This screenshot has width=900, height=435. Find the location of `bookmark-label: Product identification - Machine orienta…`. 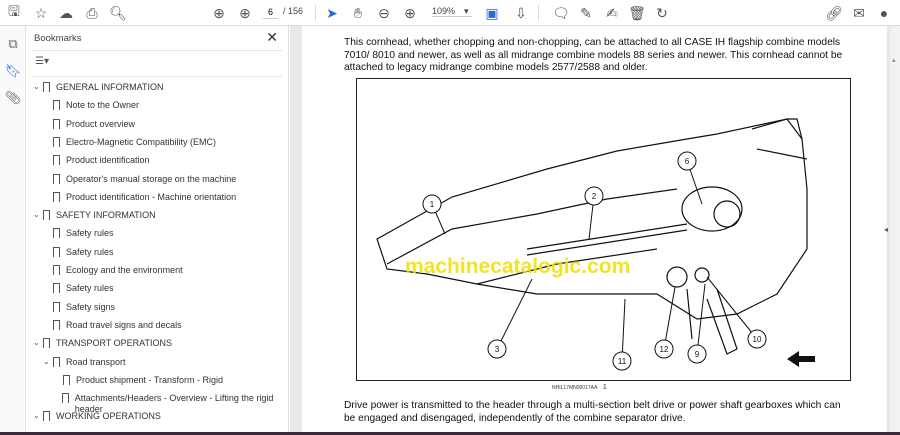

bookmark-label: Product identification - Machine orienta… is located at coordinates (151, 196).